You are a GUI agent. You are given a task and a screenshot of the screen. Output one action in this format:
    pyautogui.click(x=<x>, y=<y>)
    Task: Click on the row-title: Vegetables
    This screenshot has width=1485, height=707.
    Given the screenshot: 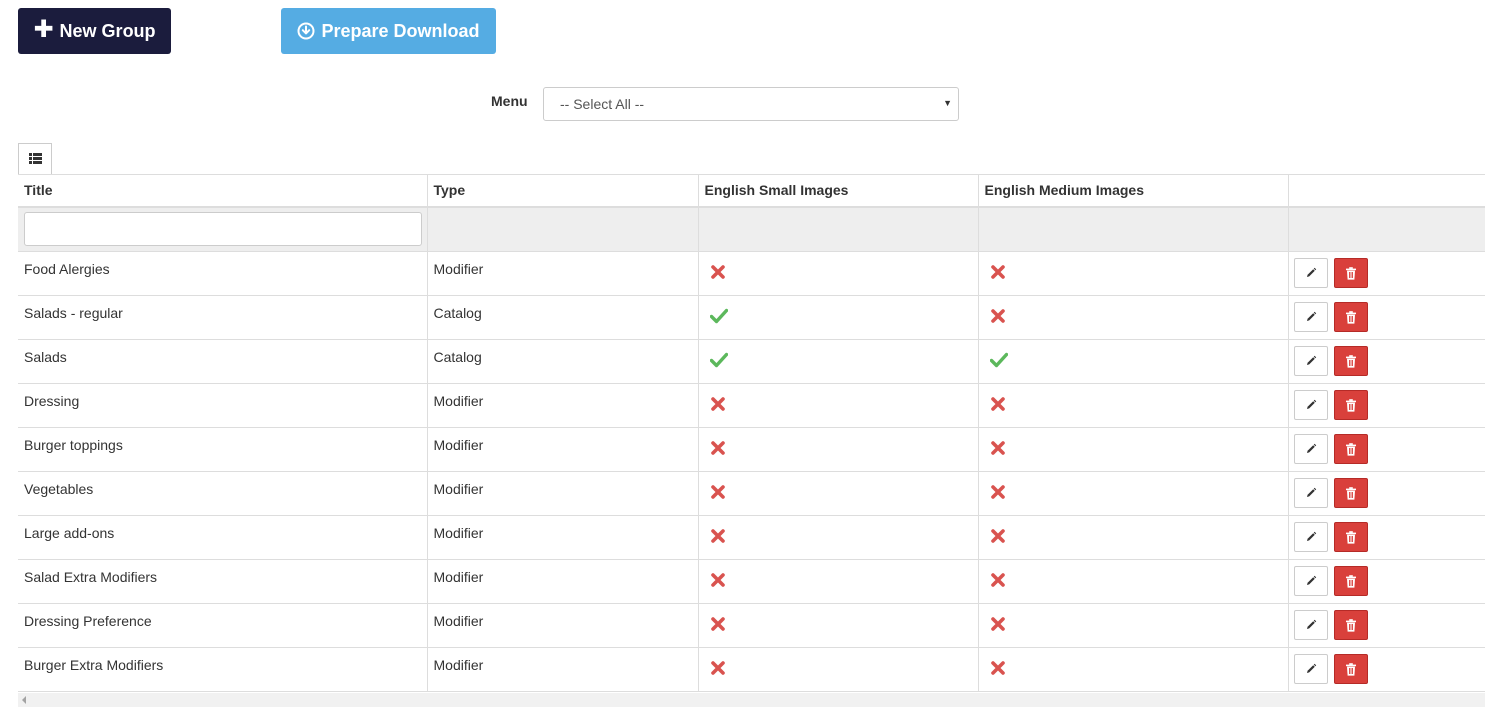 What is the action you would take?
    pyautogui.click(x=223, y=493)
    